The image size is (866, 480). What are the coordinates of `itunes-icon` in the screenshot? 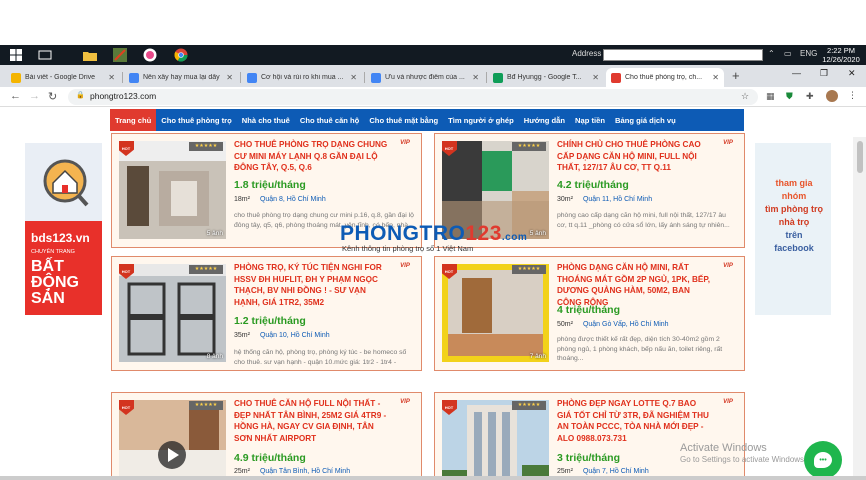 It's located at (150, 55).